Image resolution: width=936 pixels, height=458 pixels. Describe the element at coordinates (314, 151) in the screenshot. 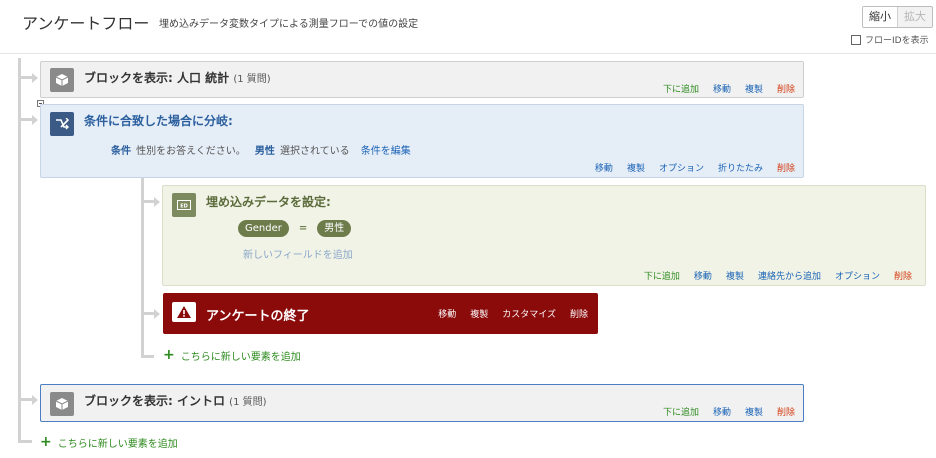

I see `condition-operator: 選択されている` at that location.